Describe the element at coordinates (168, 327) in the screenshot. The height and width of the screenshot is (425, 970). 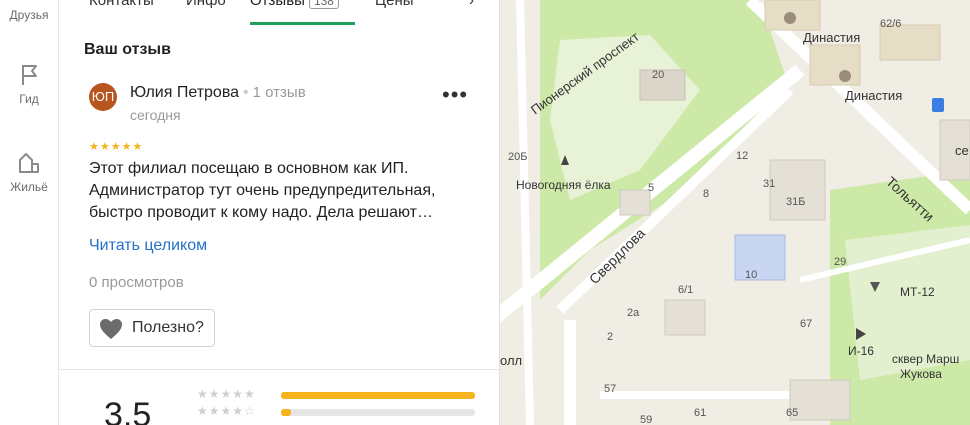
I see `helpful-label: Полезно?` at that location.